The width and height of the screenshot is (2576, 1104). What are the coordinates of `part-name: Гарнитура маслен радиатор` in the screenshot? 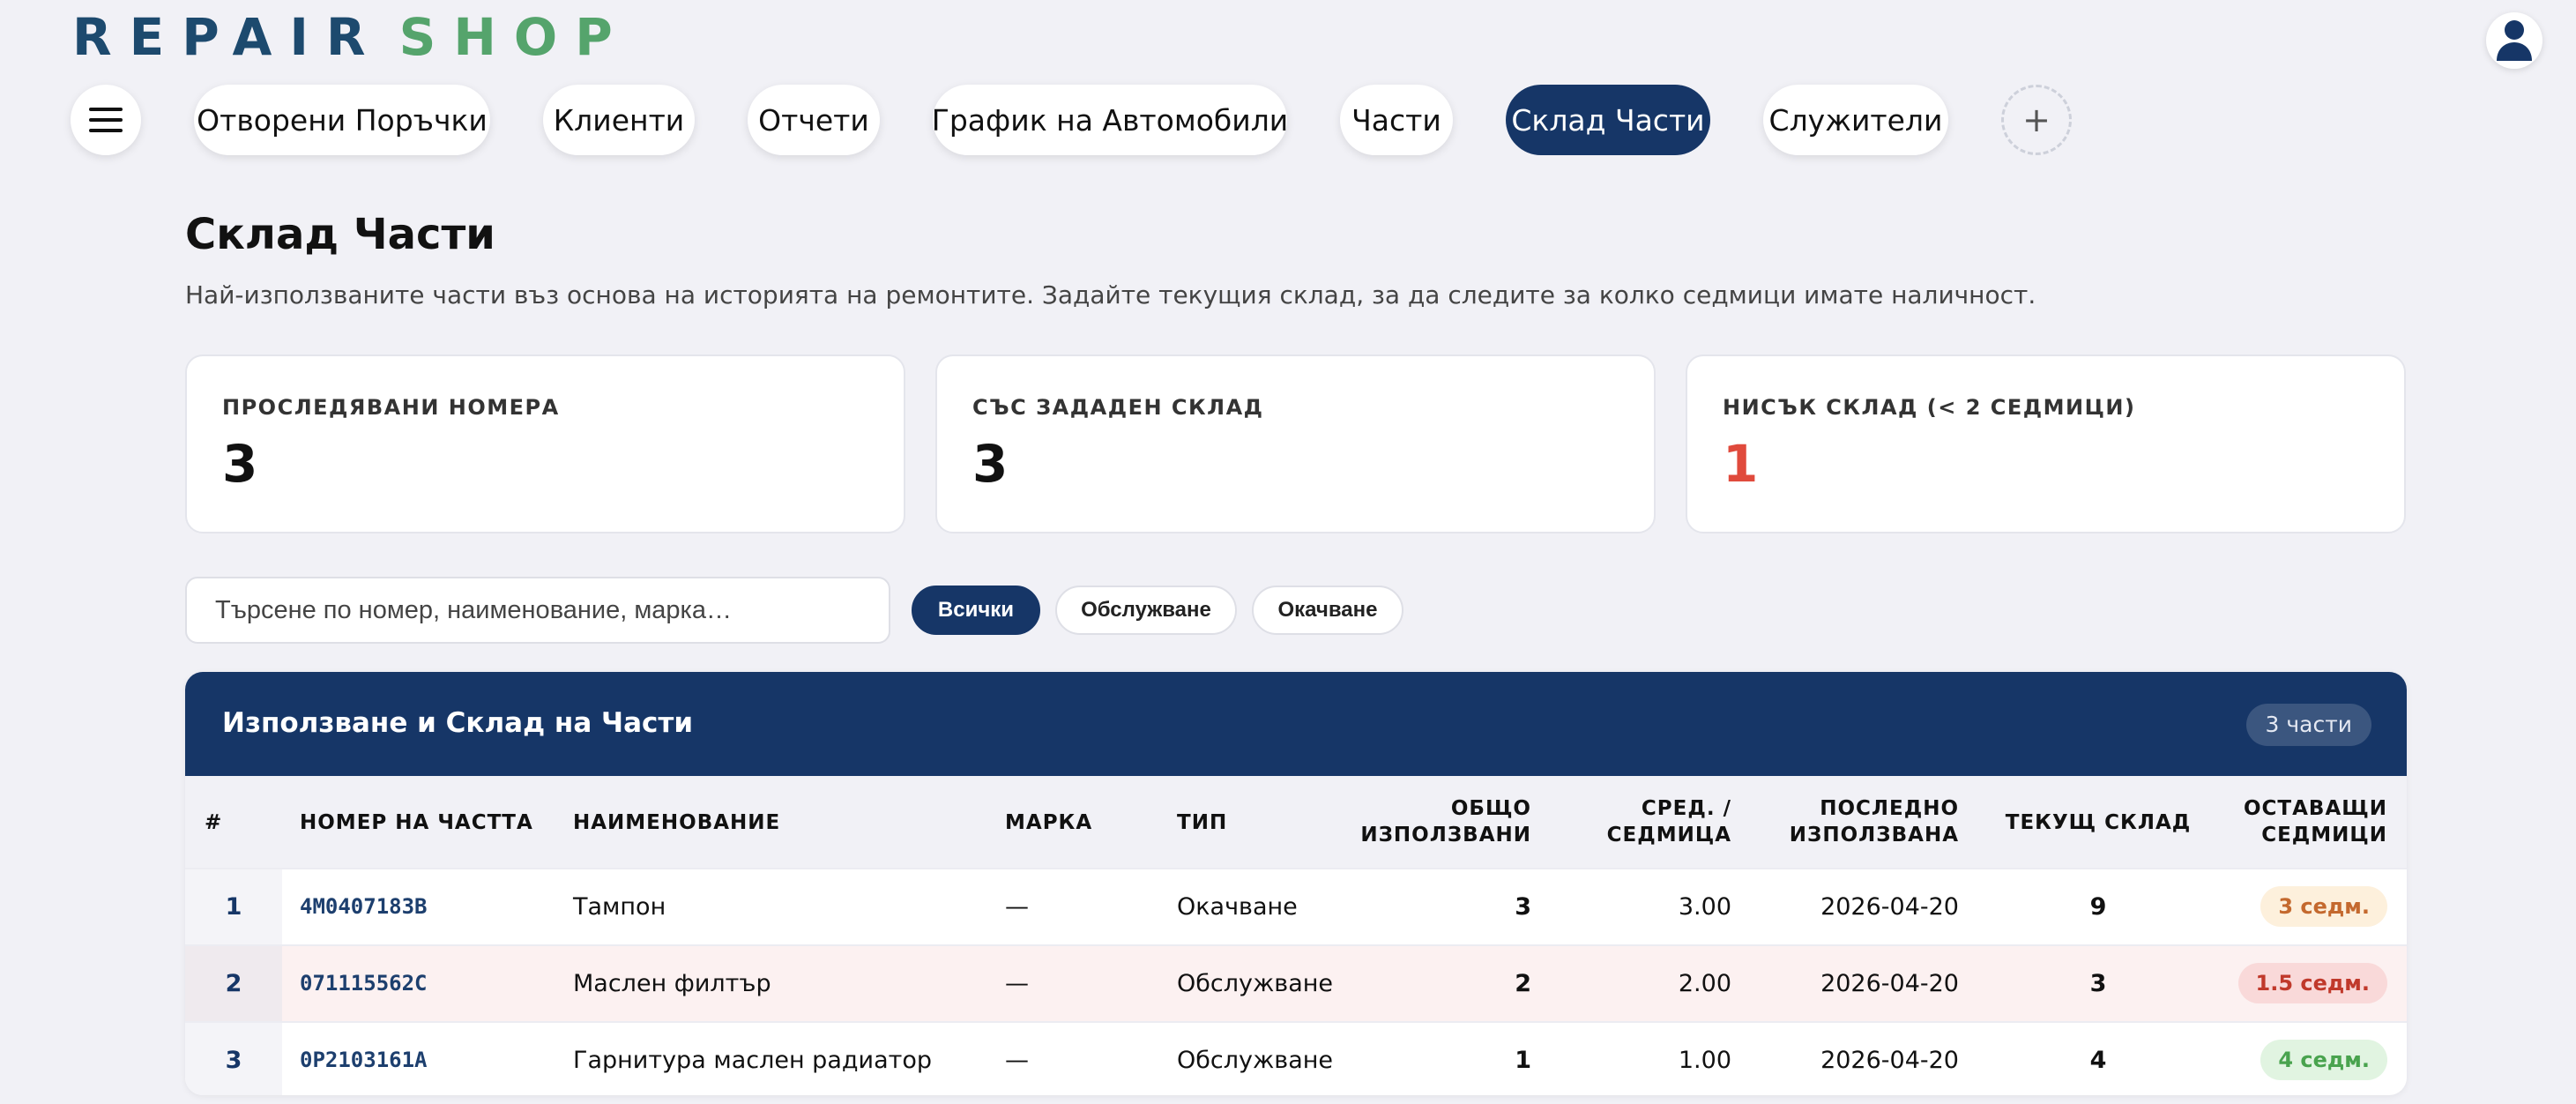 It's located at (753, 1060).